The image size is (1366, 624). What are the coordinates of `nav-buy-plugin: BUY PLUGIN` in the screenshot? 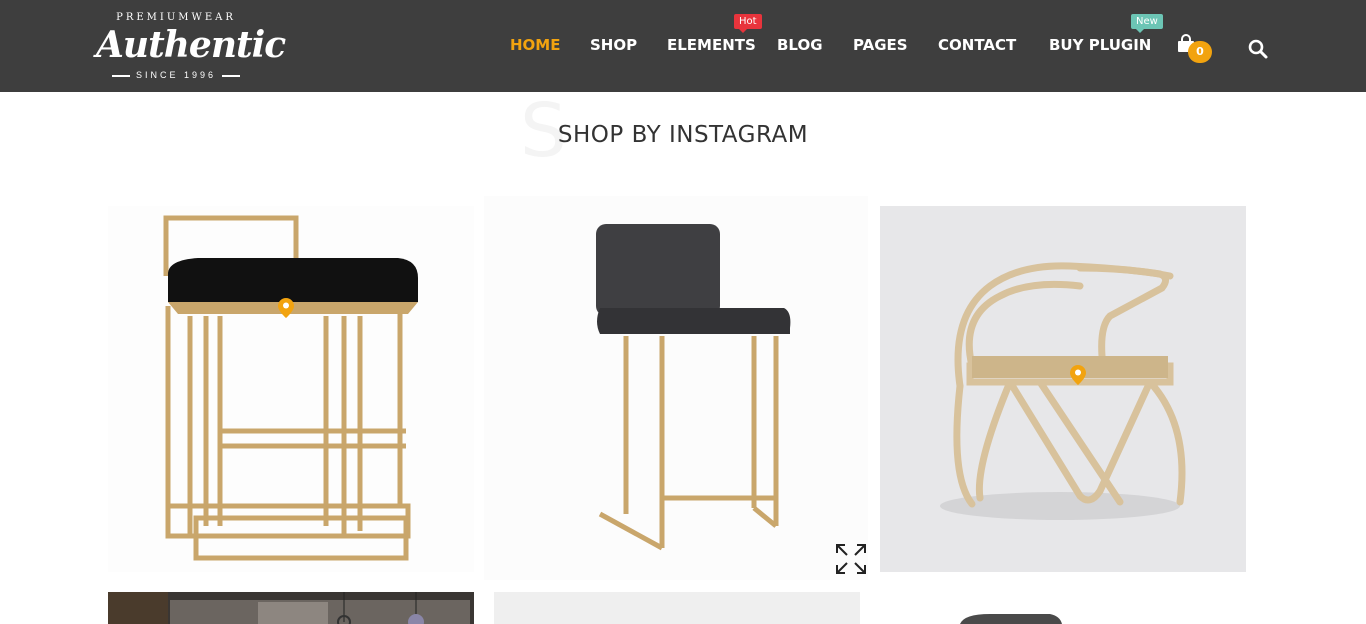 It's located at (1100, 46).